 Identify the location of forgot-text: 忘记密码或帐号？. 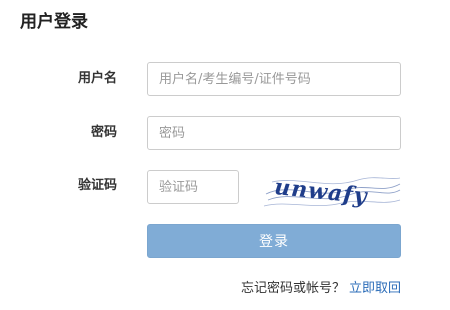
(292, 288).